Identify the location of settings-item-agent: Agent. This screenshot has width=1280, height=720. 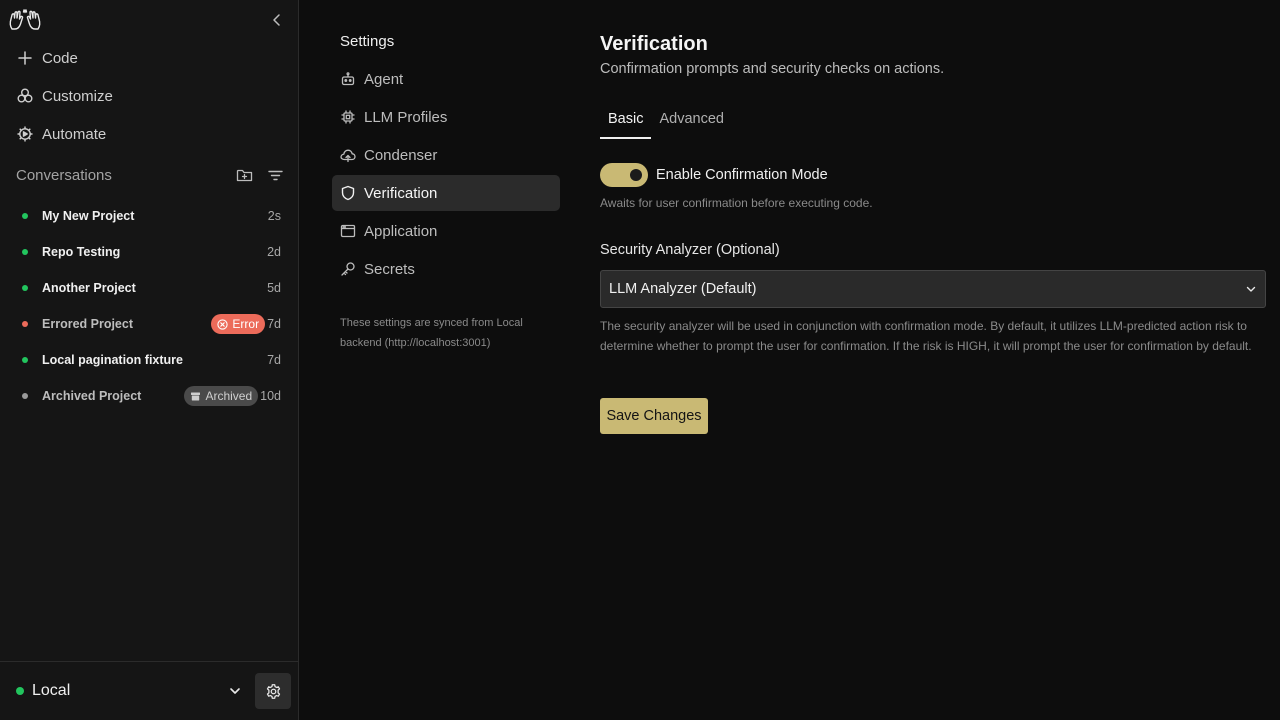
(446, 79).